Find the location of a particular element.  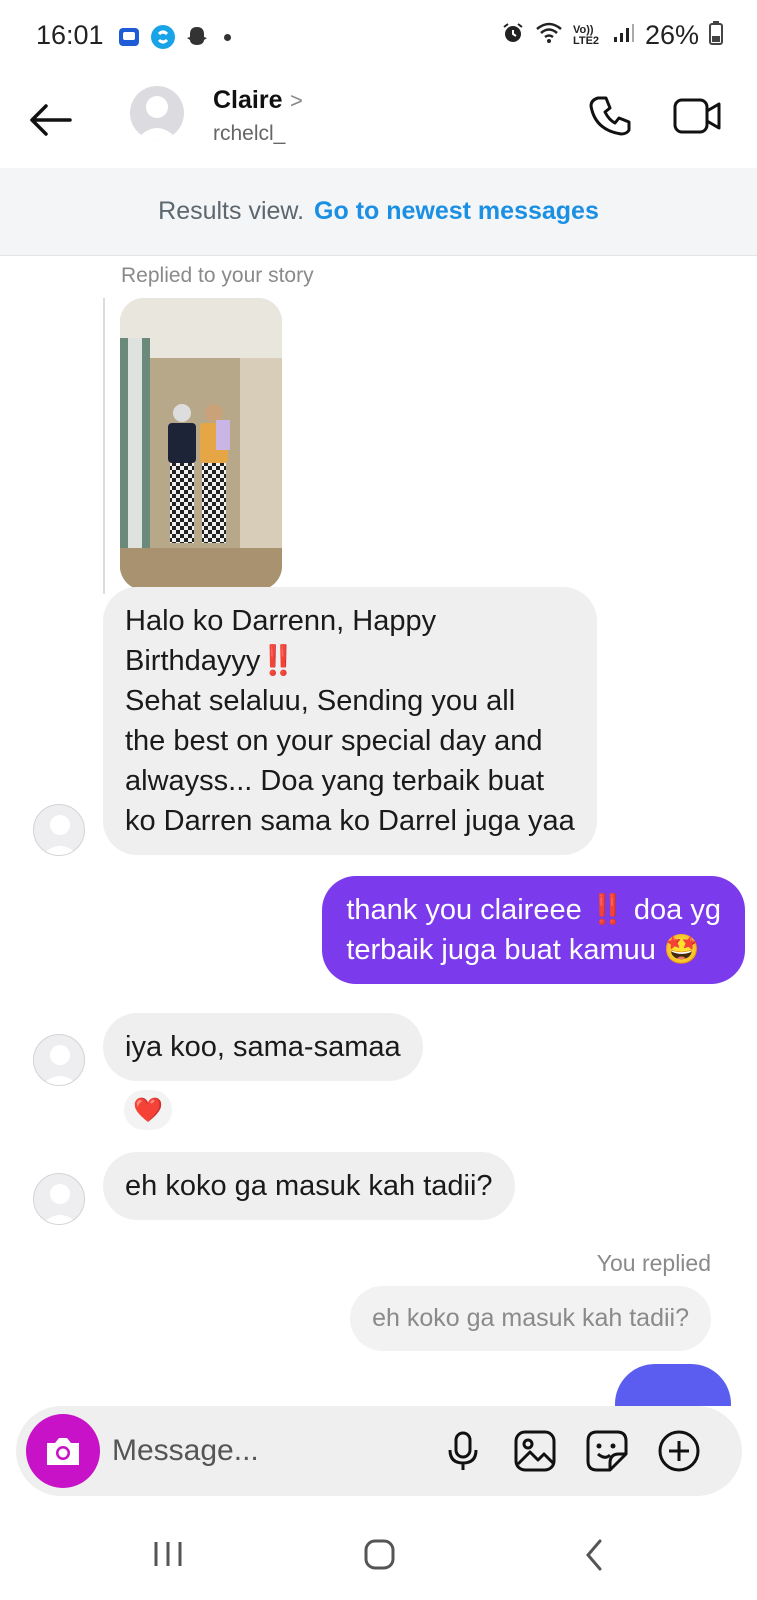

signal-icon is located at coordinates (624, 35).